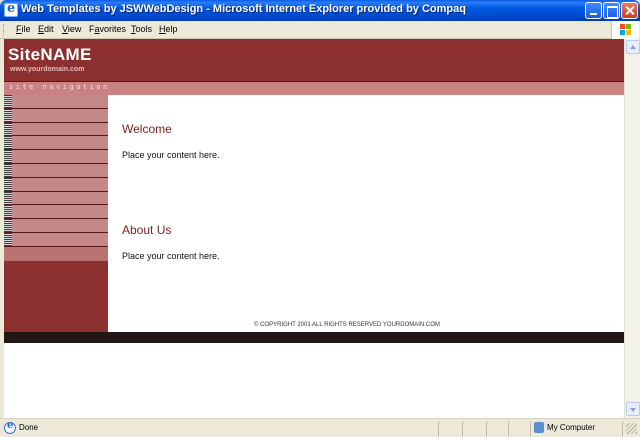 The image size is (640, 437). What do you see at coordinates (59, 87) in the screenshot?
I see `site-navigation-label: site navigation` at bounding box center [59, 87].